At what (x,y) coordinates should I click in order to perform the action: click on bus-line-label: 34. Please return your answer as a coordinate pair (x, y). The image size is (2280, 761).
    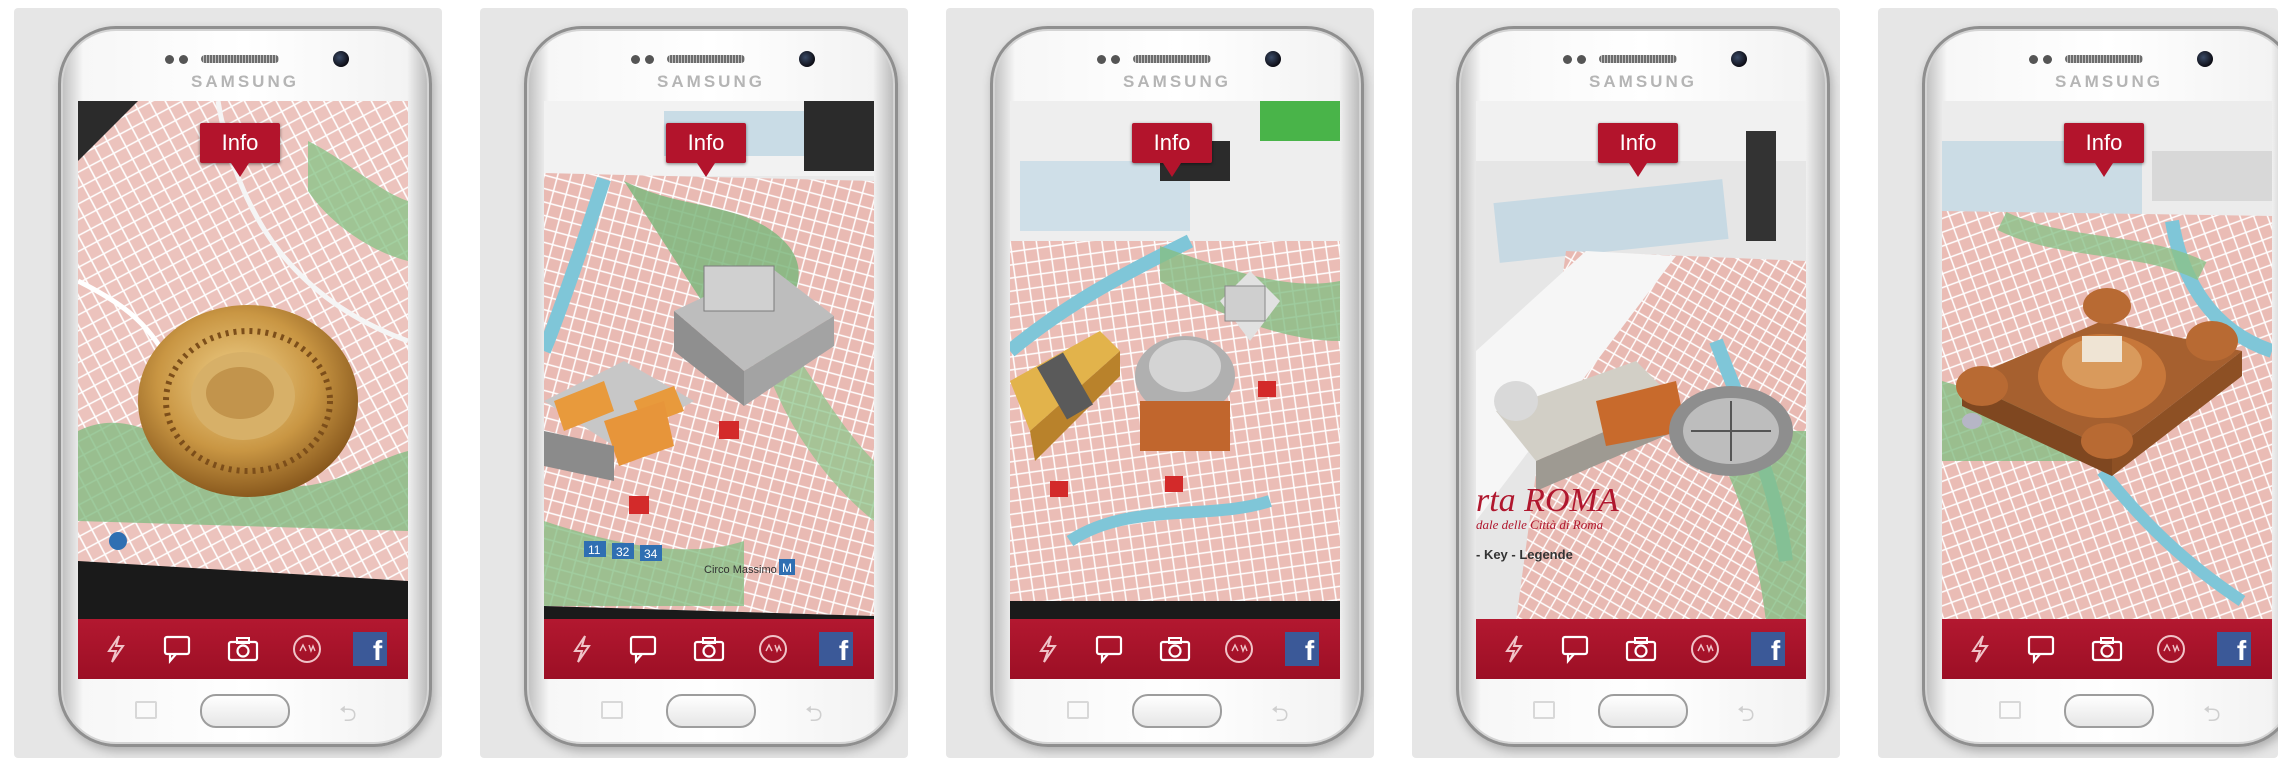
    Looking at the image, I should click on (651, 554).